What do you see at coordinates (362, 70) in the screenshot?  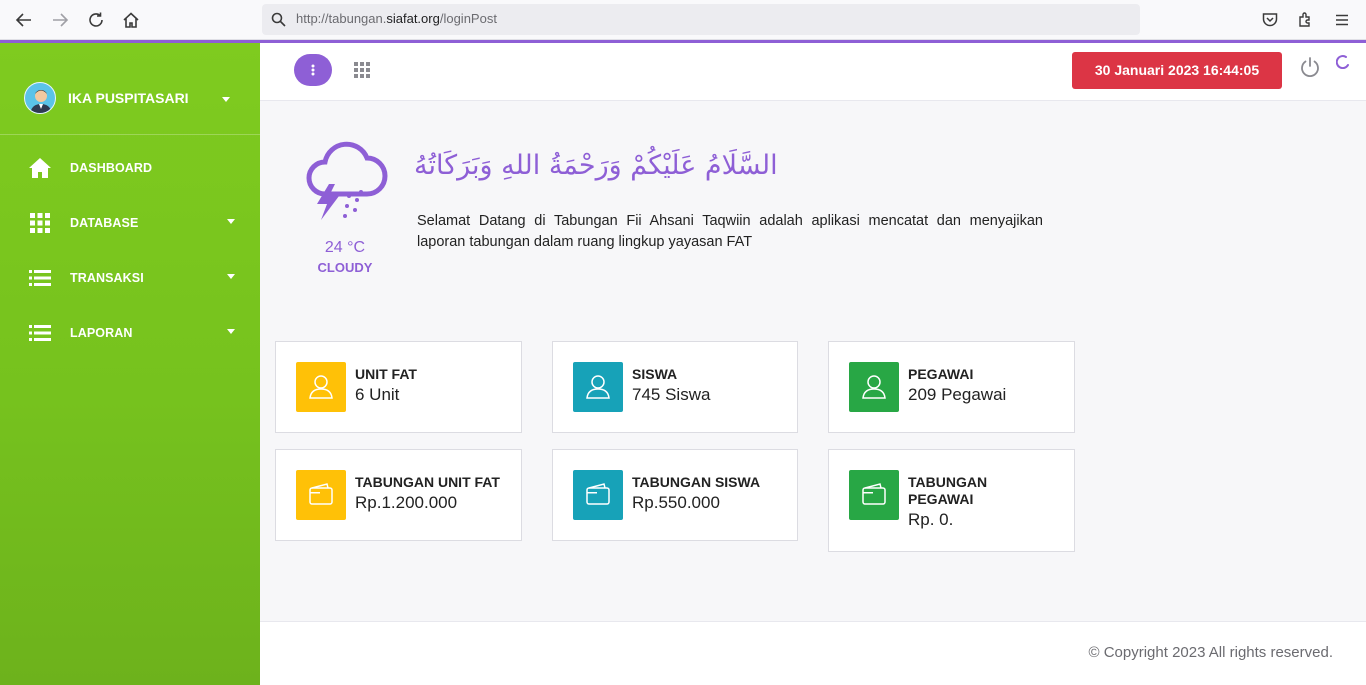 I see `apps-grid-icon` at bounding box center [362, 70].